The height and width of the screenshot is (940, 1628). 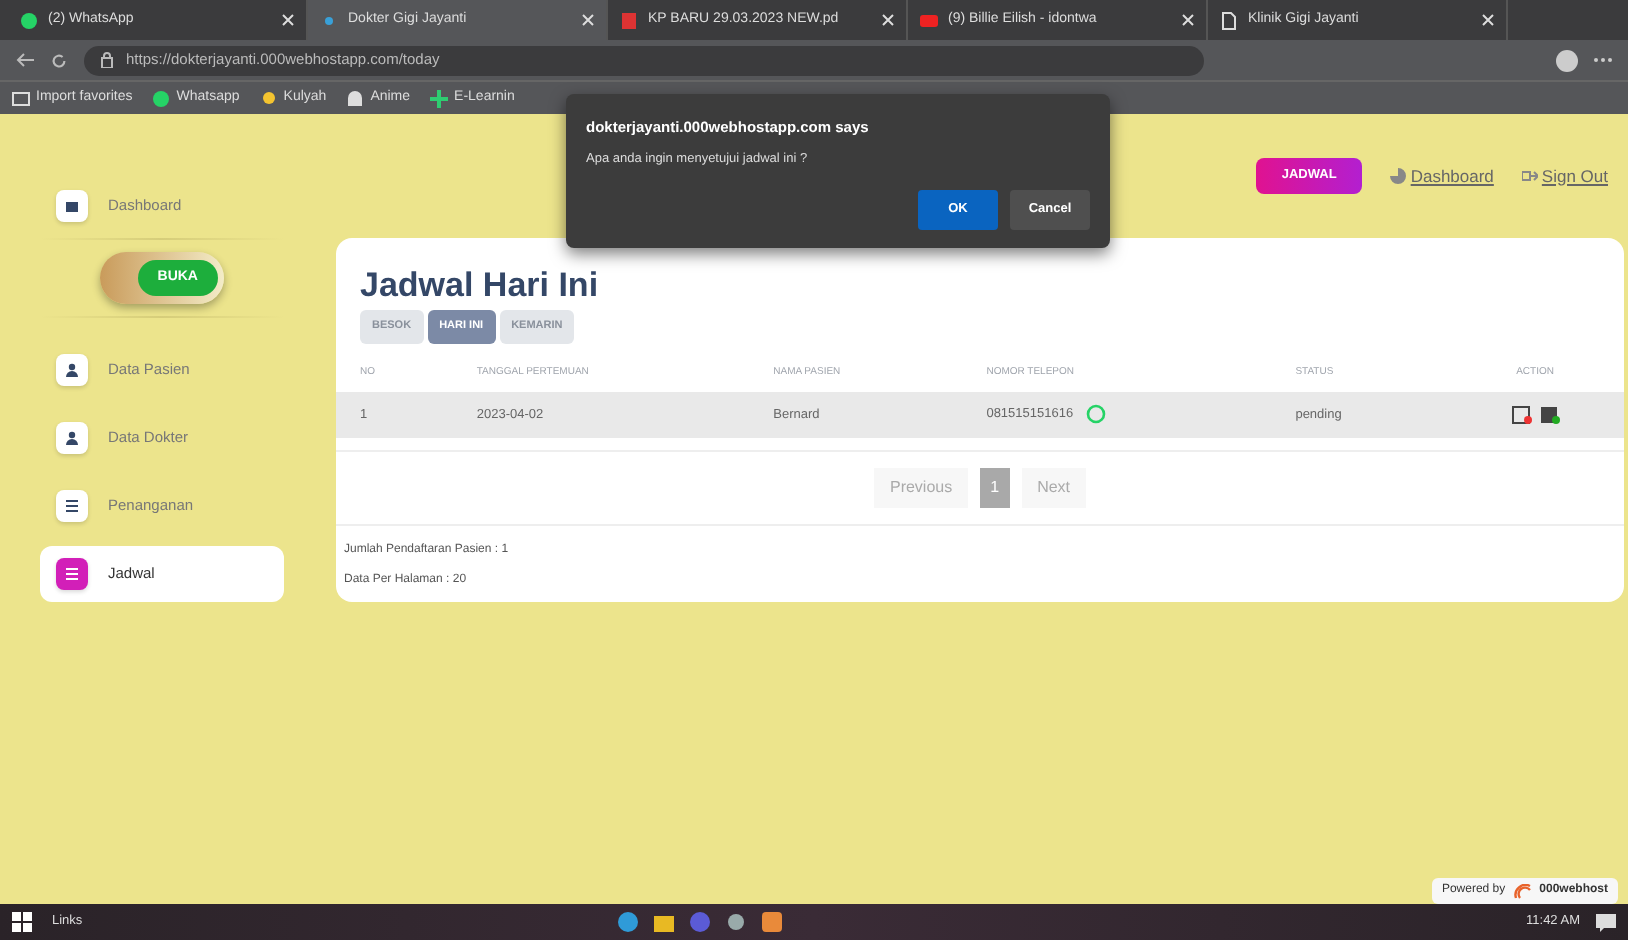 What do you see at coordinates (1564, 176) in the screenshot?
I see `nav-link: Sign Out` at bounding box center [1564, 176].